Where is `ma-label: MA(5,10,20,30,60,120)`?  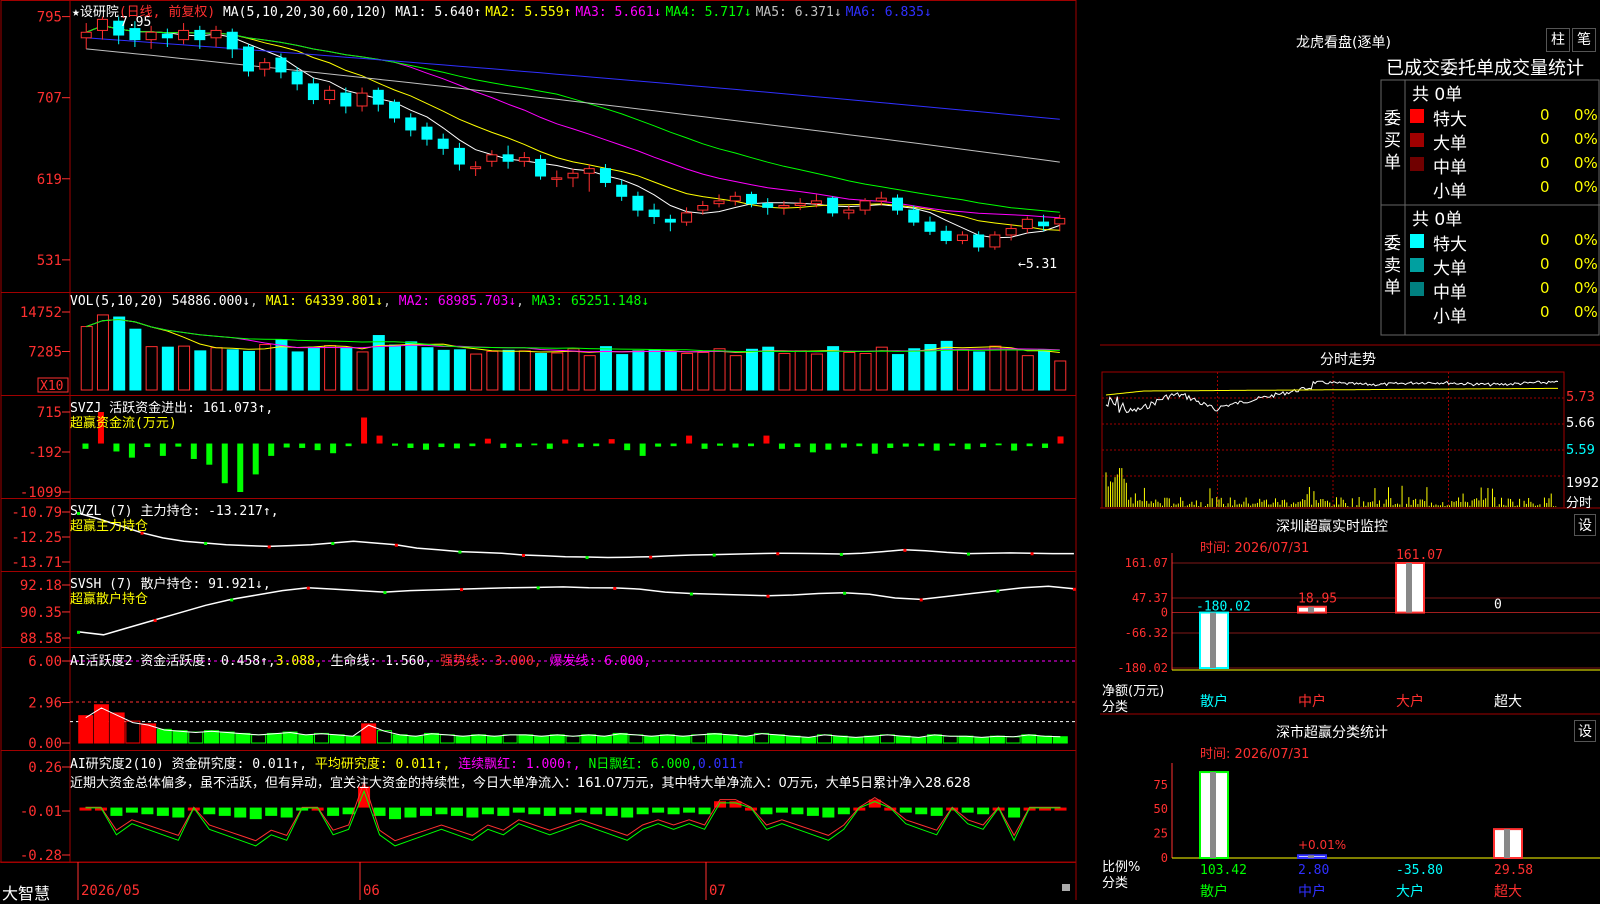
ma-label: MA(5,10,20,30,60,120) is located at coordinates (305, 12).